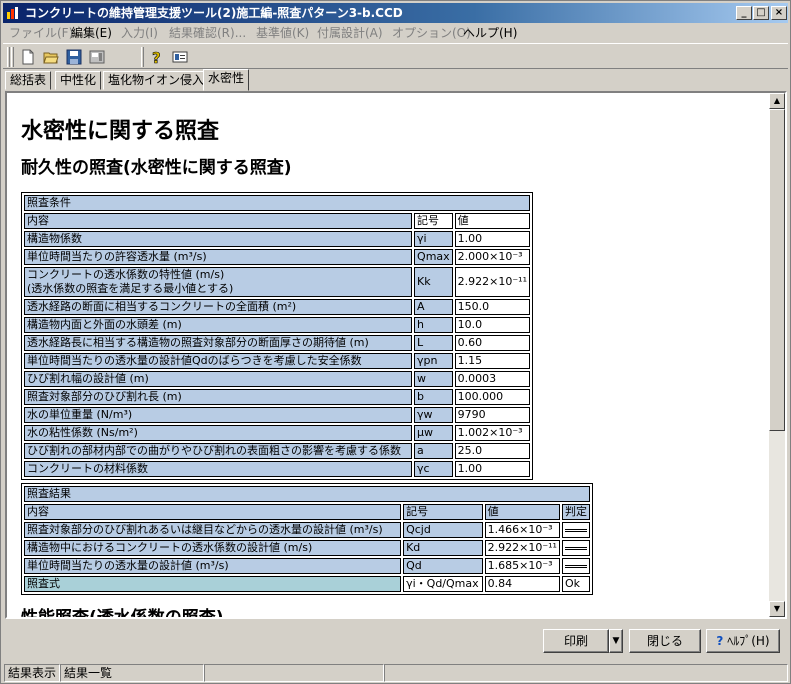 Image resolution: width=791 pixels, height=684 pixels. I want to click on export-button, so click(97, 57).